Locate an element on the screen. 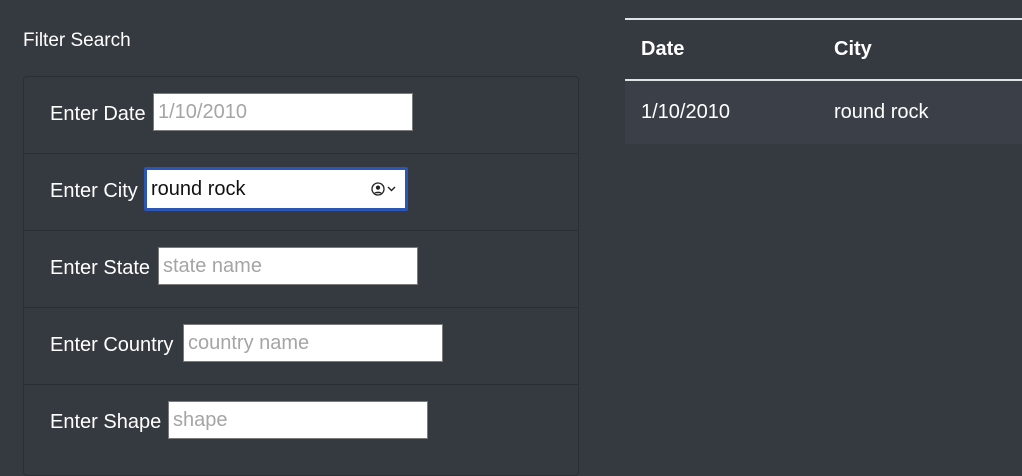  header-row: Date City is located at coordinates (823, 49).